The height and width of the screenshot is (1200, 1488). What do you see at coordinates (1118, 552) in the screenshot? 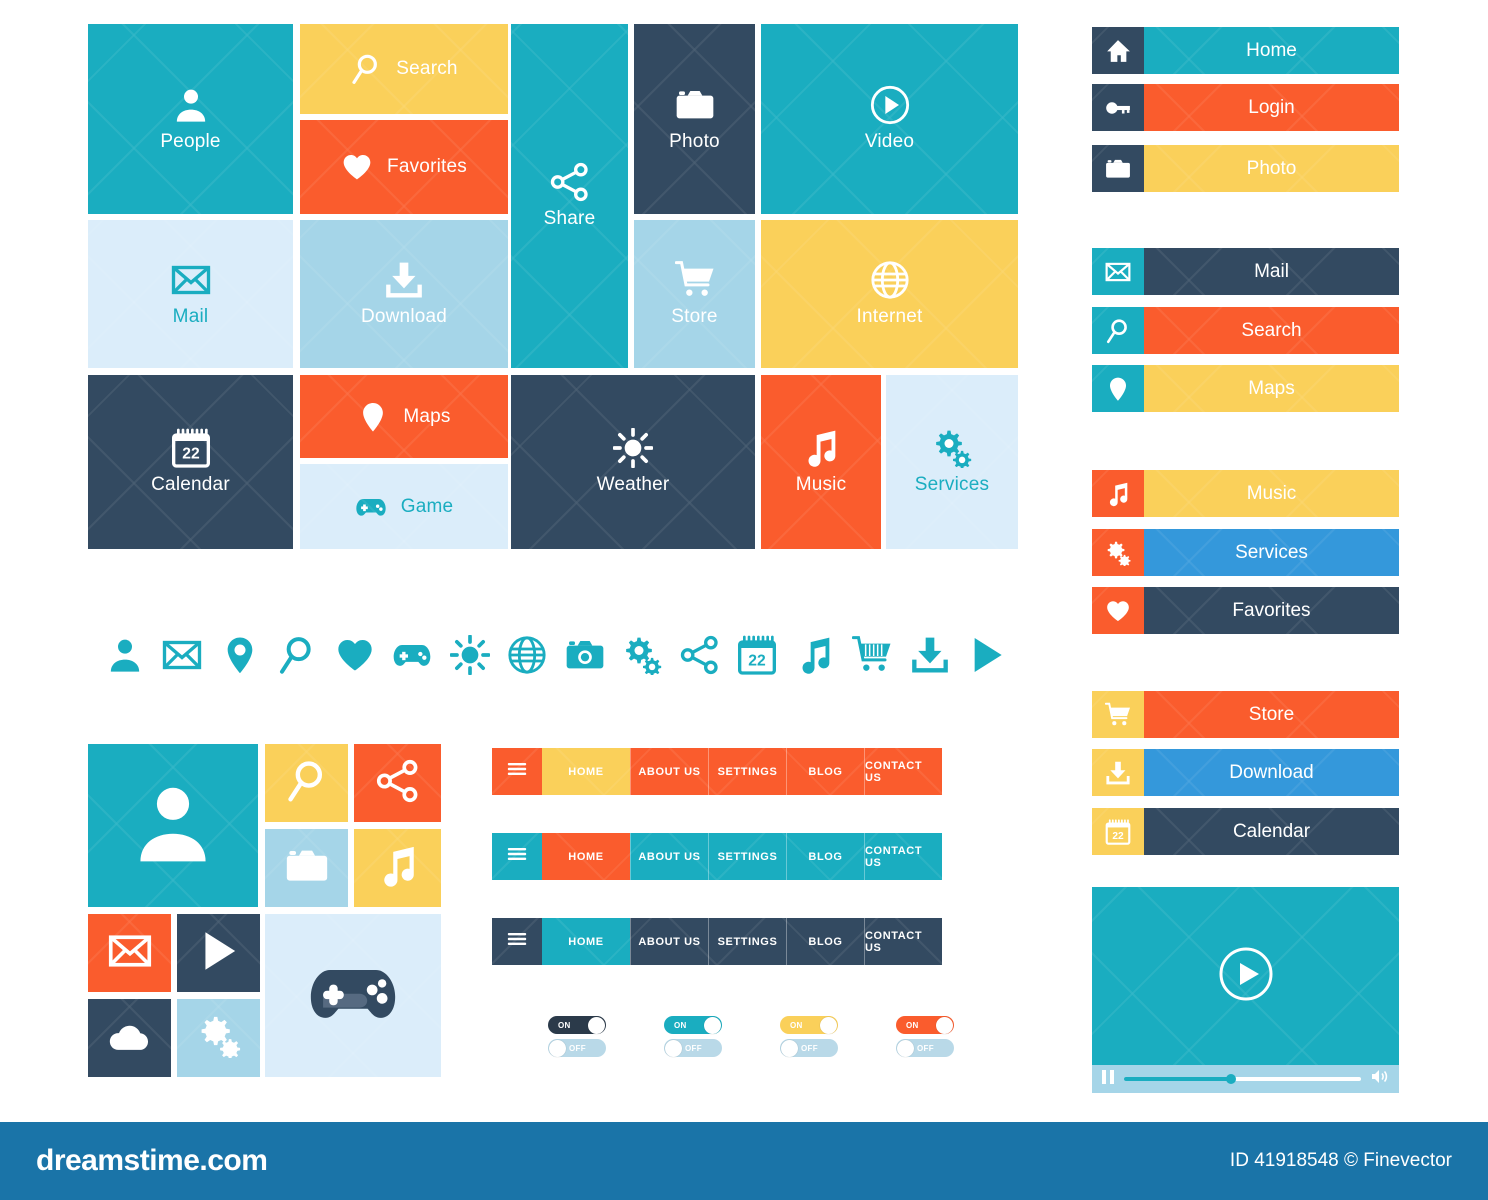
I see `gears-icon` at bounding box center [1118, 552].